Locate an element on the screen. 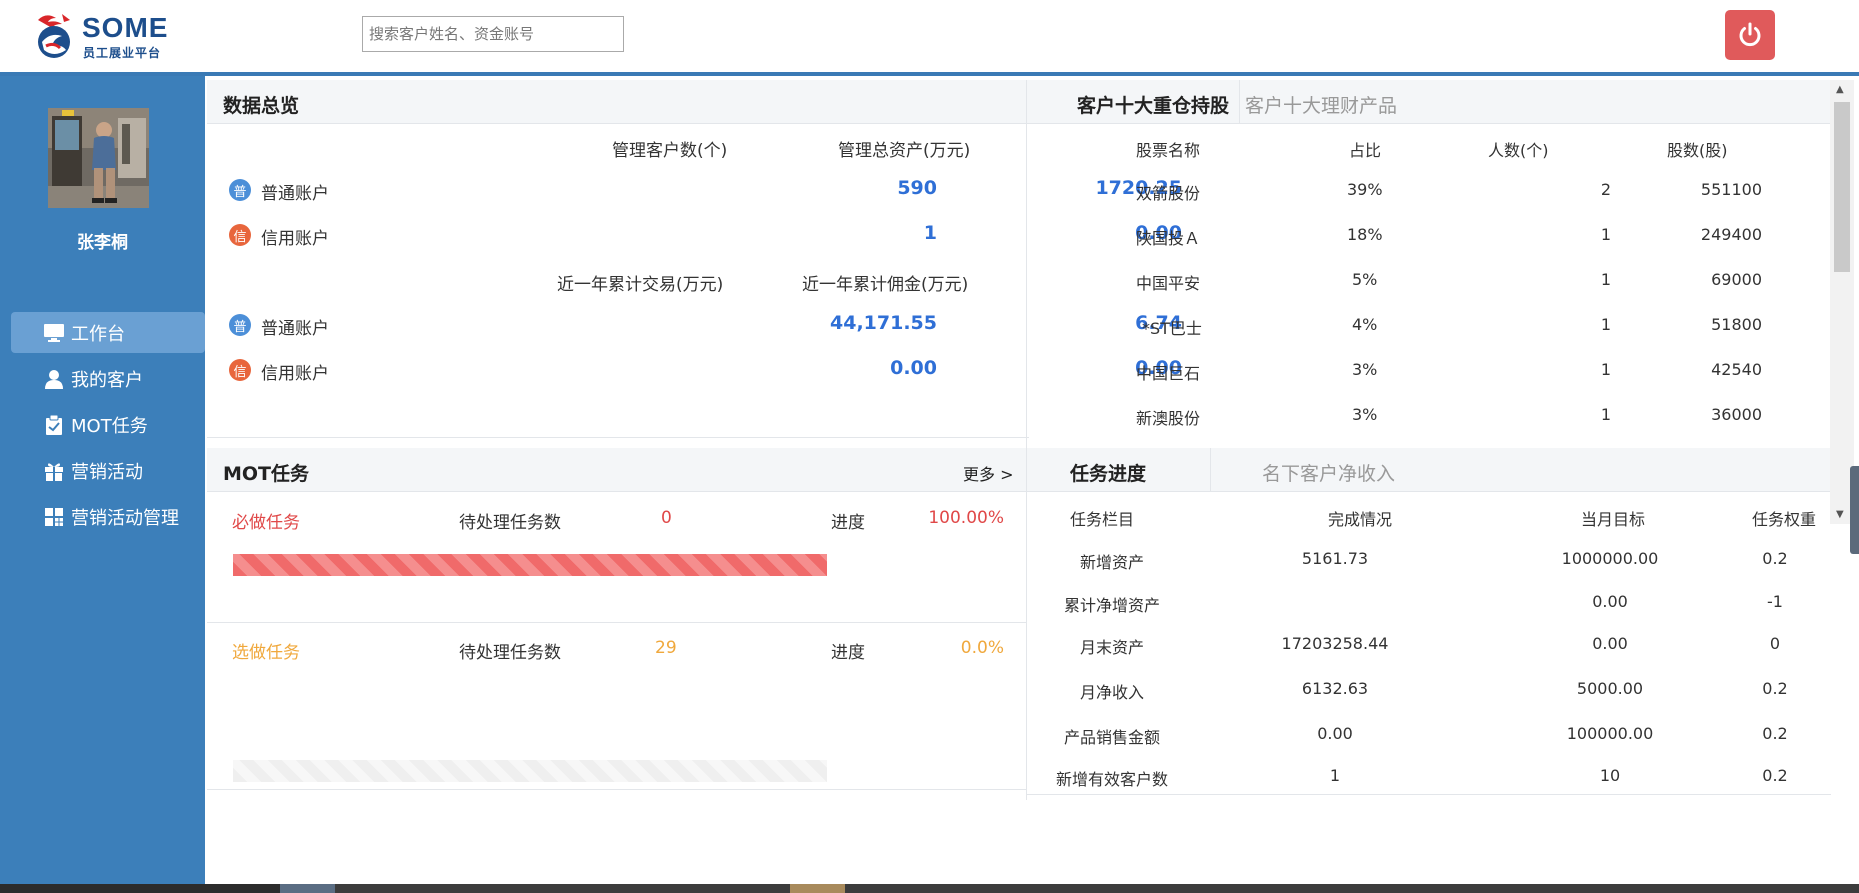  side-drag-handle is located at coordinates (1854, 510).